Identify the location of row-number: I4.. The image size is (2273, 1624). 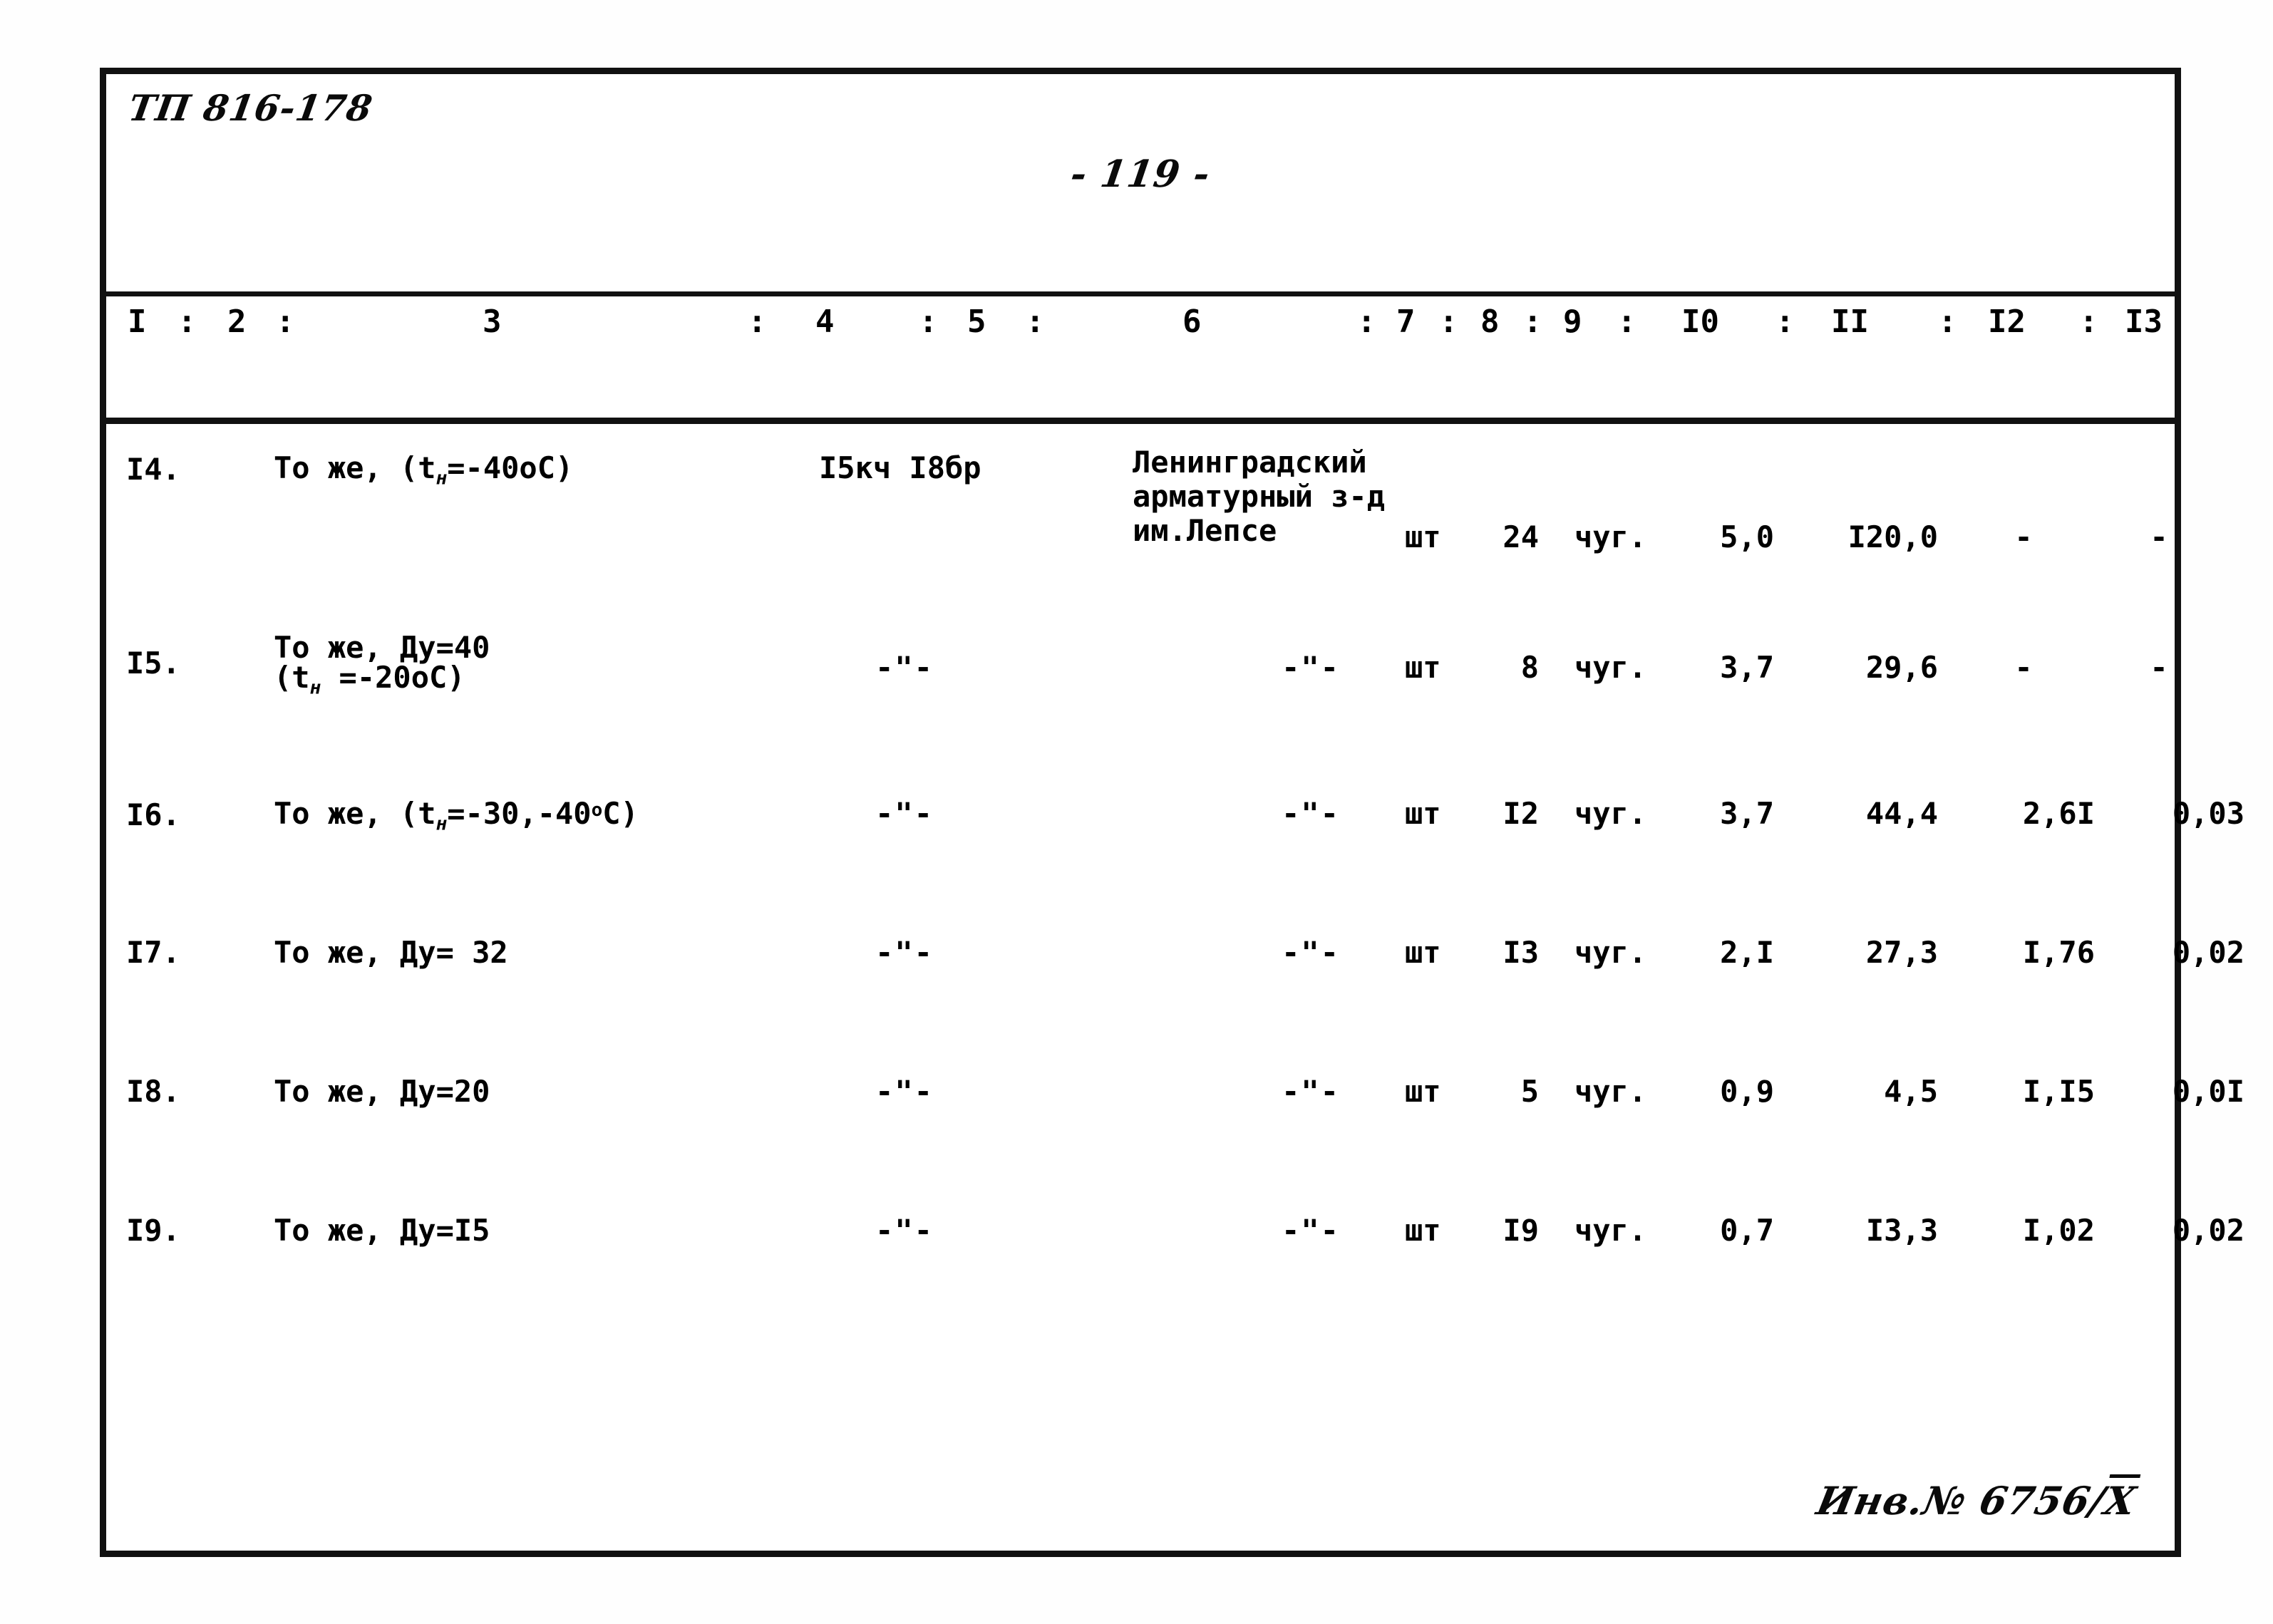
(153, 469).